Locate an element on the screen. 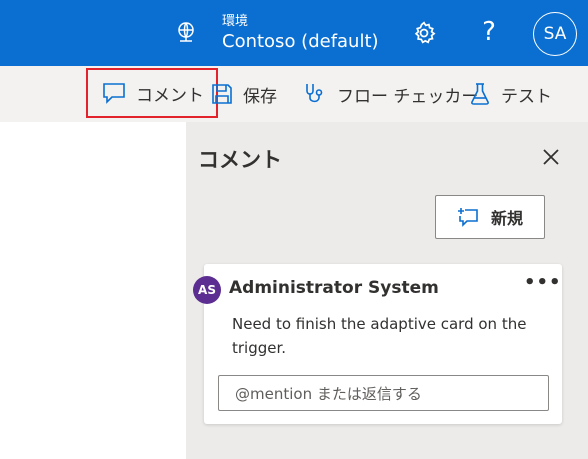 This screenshot has height=459, width=588. comment-button-label: コメント is located at coordinates (170, 95).